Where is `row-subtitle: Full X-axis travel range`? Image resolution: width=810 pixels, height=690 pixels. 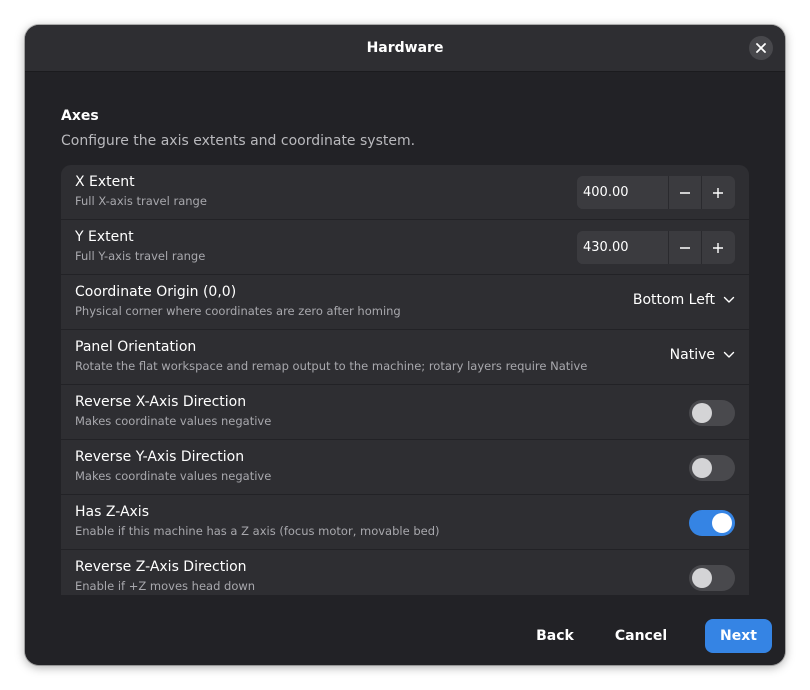 row-subtitle: Full X-axis travel range is located at coordinates (141, 201).